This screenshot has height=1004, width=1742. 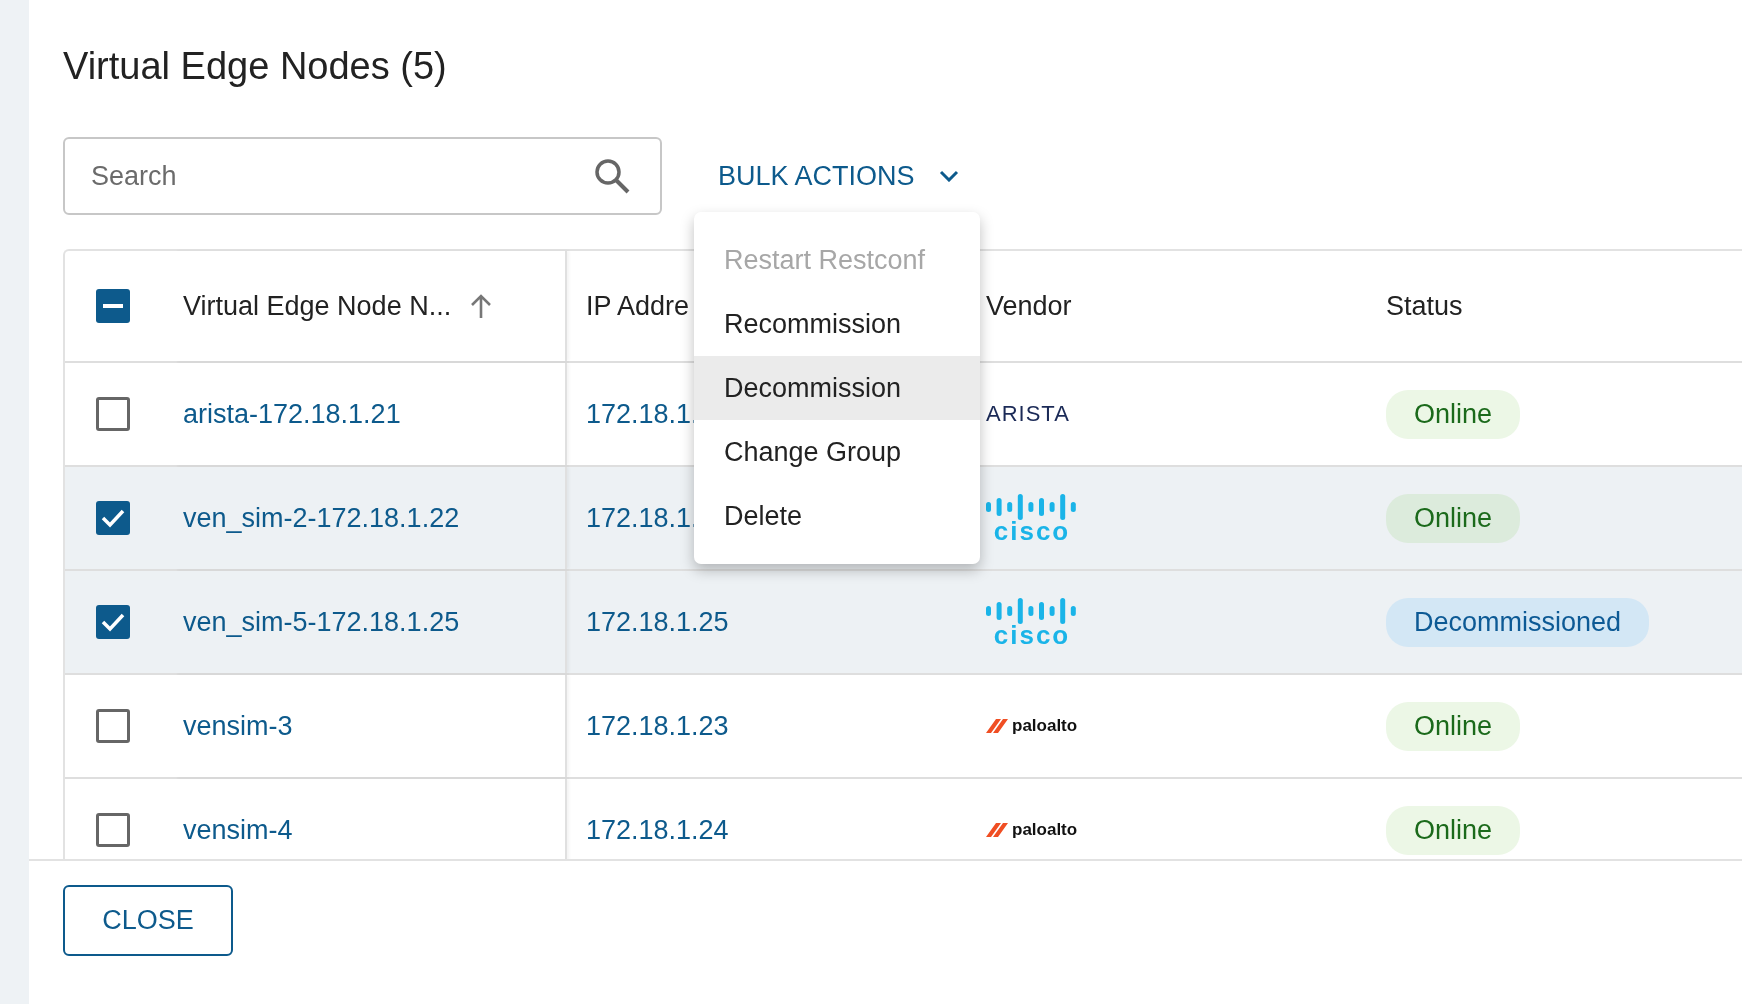 What do you see at coordinates (837, 324) in the screenshot?
I see `menu-item: Recommission` at bounding box center [837, 324].